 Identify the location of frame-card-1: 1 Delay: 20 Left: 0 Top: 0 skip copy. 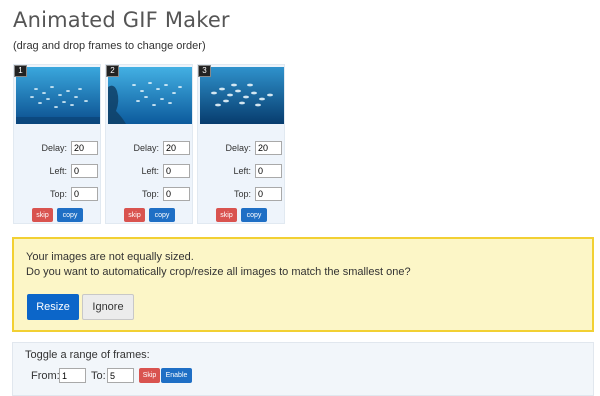
(57, 144).